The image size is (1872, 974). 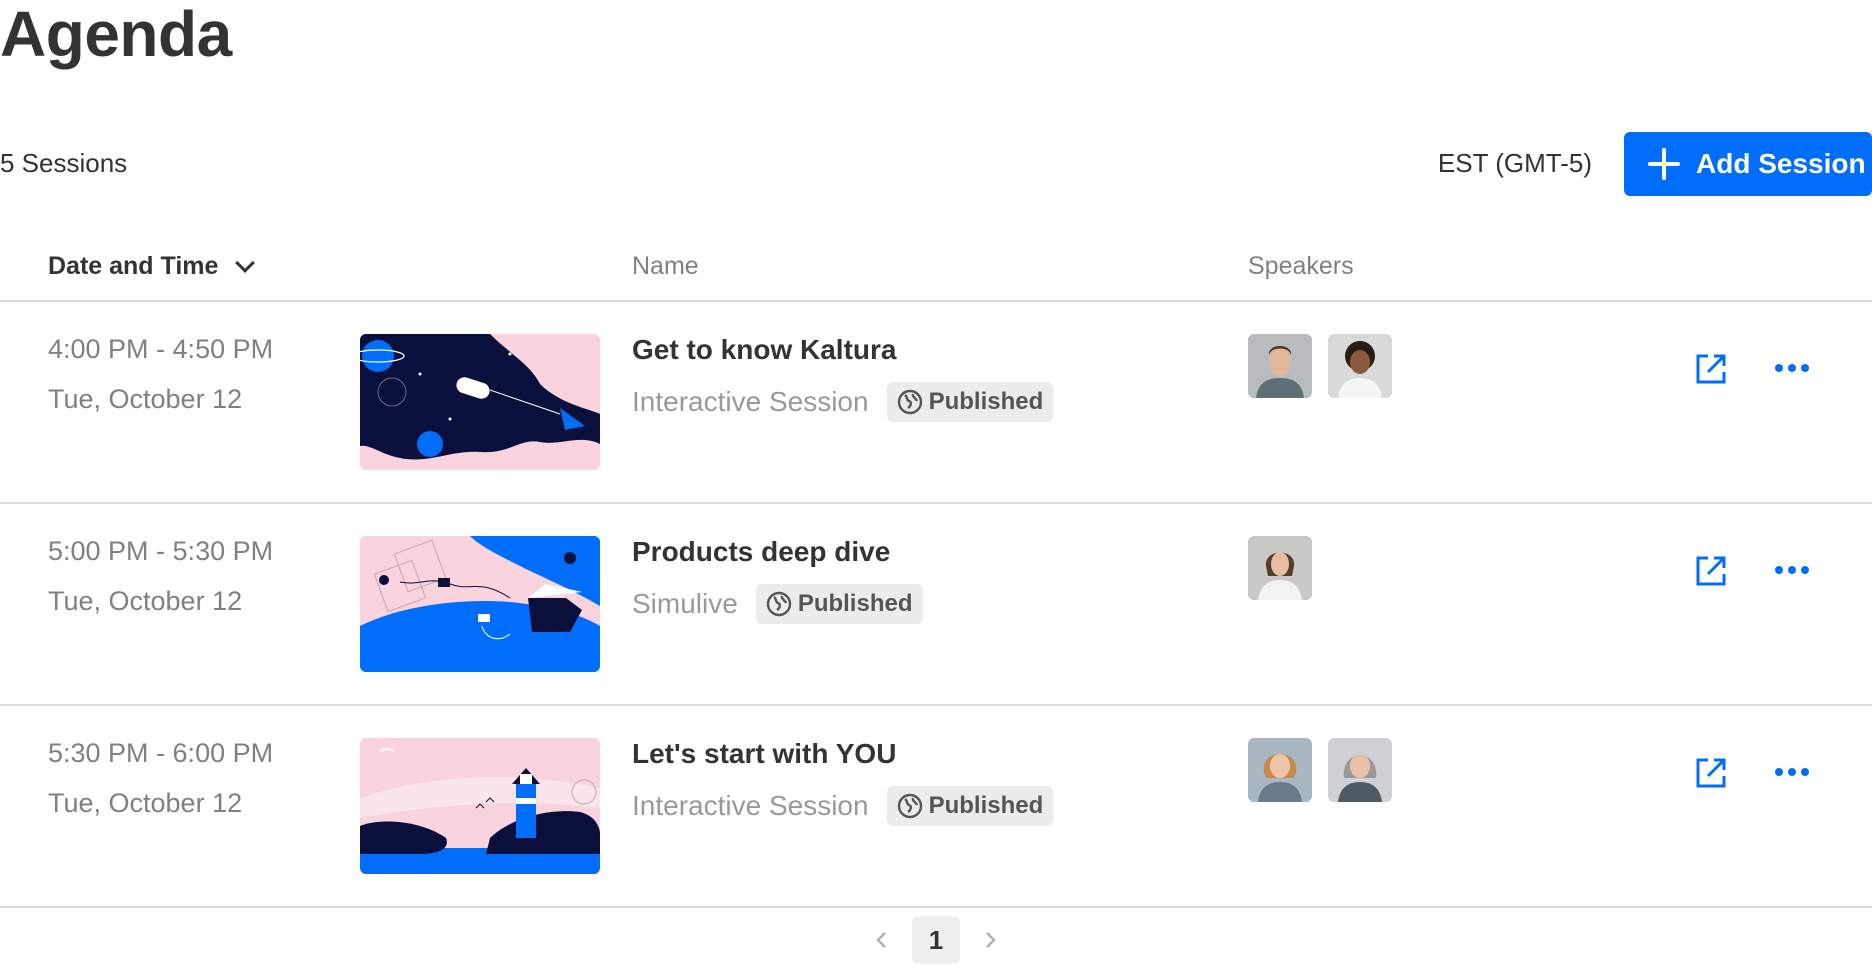 What do you see at coordinates (116, 35) in the screenshot?
I see `page-title: Agenda` at bounding box center [116, 35].